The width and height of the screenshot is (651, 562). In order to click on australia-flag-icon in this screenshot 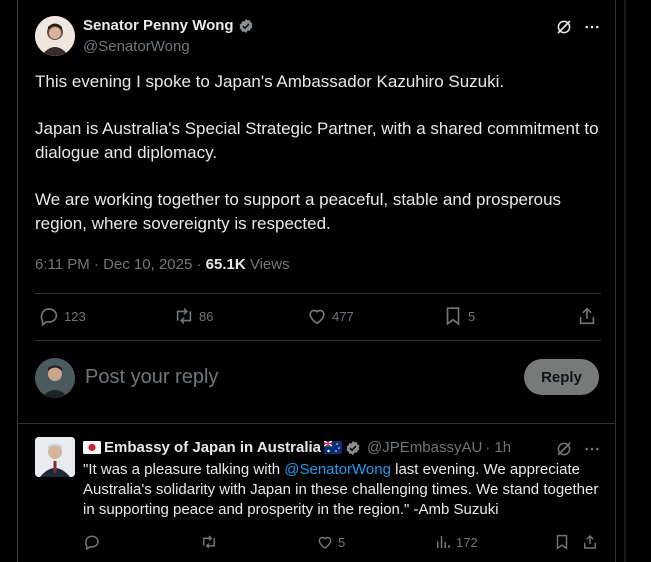, I will do `click(333, 447)`.